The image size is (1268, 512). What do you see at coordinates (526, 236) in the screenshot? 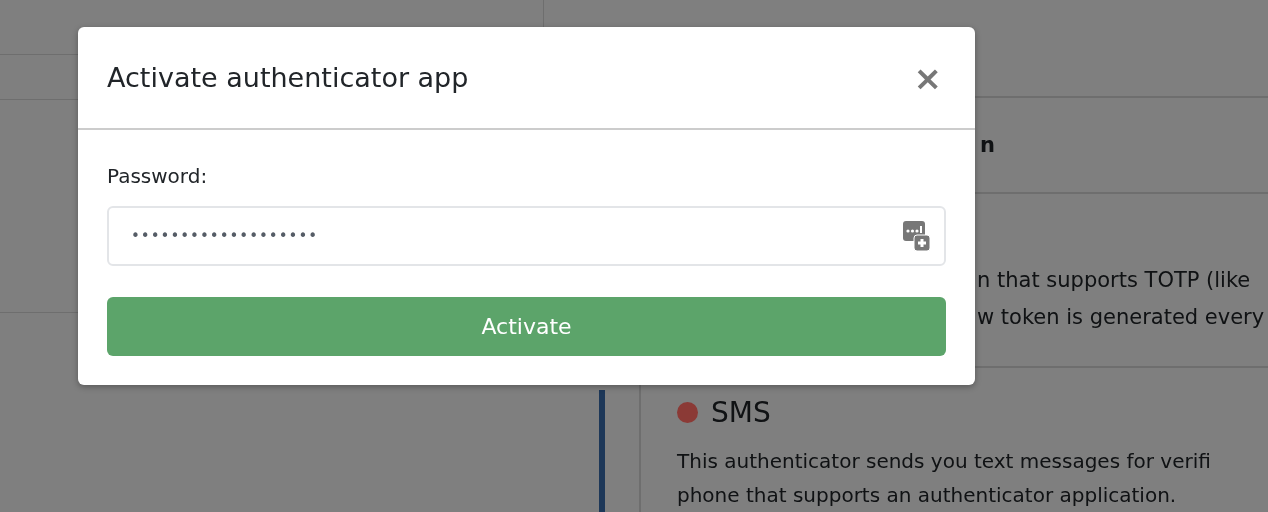
I see `password-field: •••••••••••••••••••` at bounding box center [526, 236].